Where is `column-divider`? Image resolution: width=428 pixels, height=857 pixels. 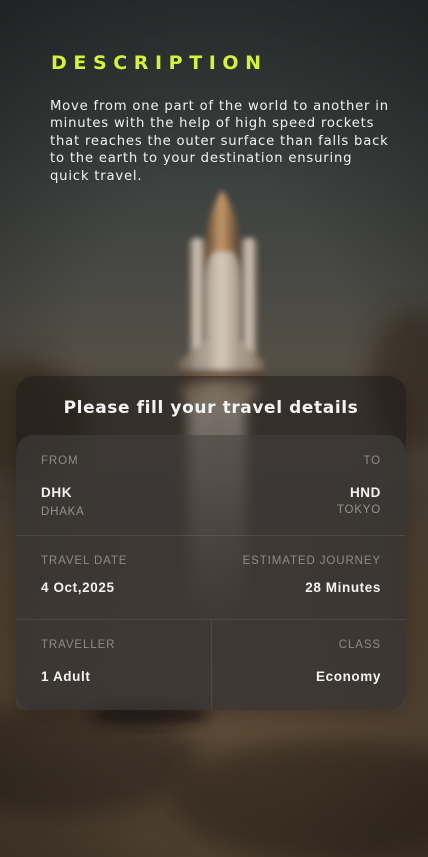 column-divider is located at coordinates (211, 665).